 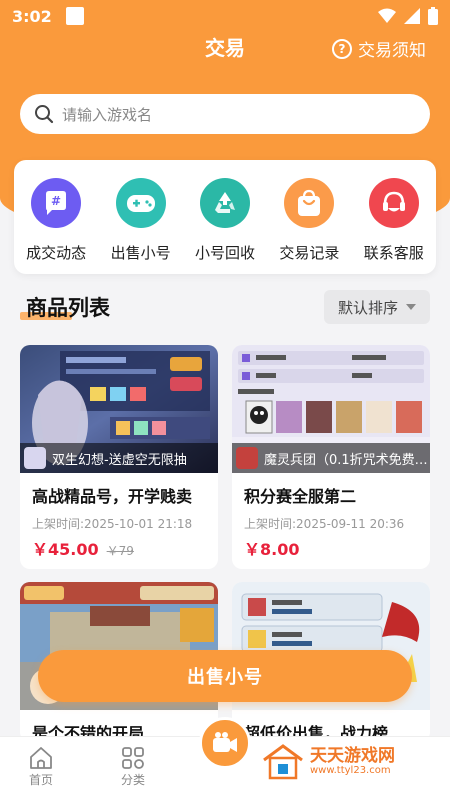 I want to click on quick-label: 小号回收, so click(x=224, y=253).